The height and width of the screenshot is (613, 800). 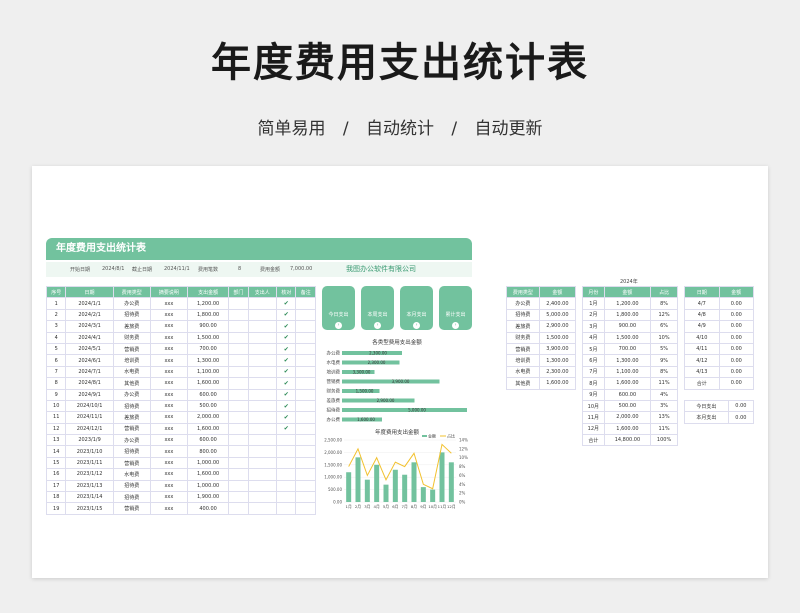 I want to click on table-cell: 4/11, so click(x=702, y=349).